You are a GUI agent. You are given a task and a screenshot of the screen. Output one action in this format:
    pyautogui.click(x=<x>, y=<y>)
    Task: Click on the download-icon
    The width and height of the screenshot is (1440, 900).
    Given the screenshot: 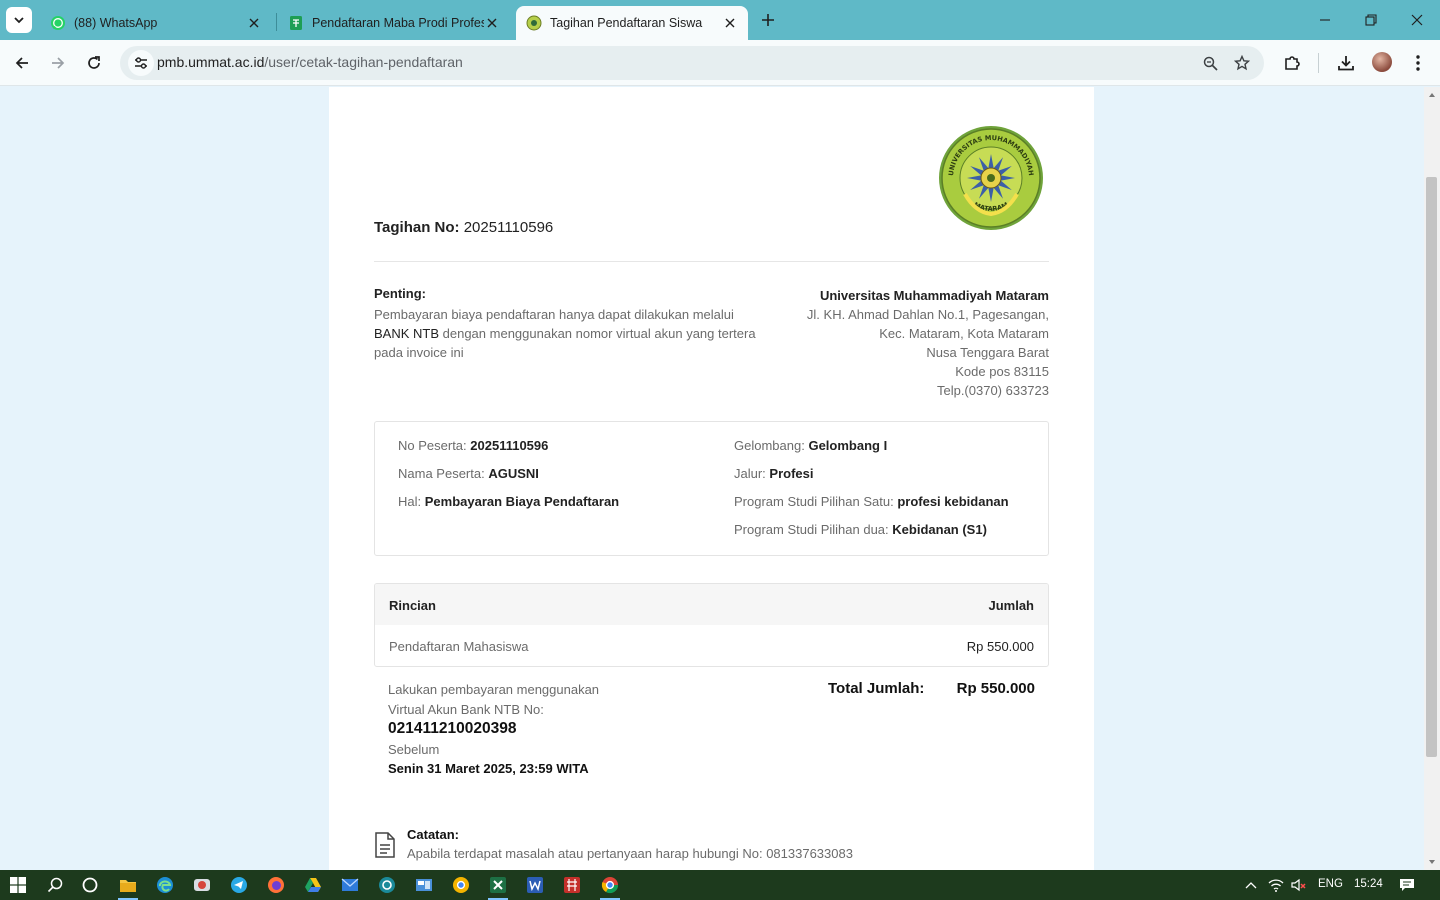 What is the action you would take?
    pyautogui.click(x=1346, y=63)
    